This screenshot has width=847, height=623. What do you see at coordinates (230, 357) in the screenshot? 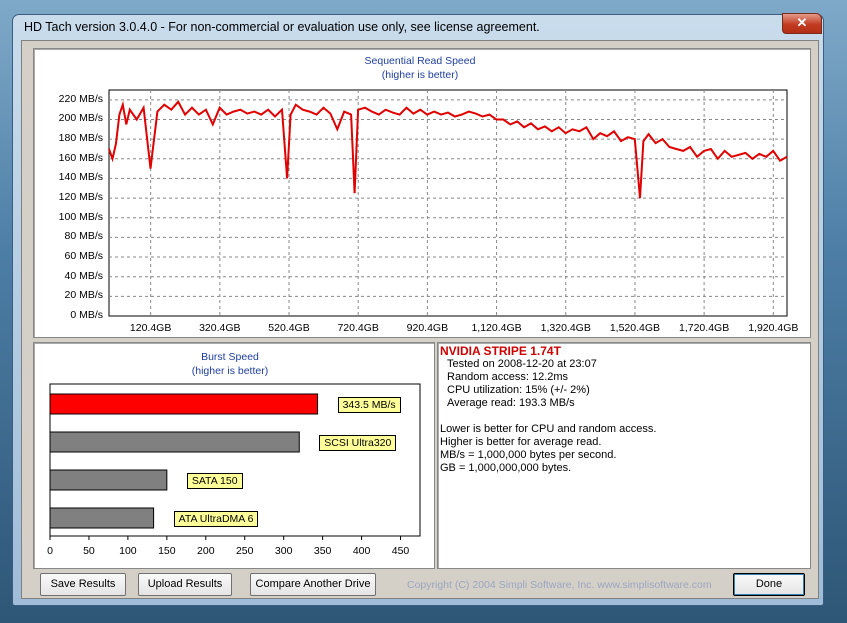
I see `burst-chart-title: Burst Speed` at bounding box center [230, 357].